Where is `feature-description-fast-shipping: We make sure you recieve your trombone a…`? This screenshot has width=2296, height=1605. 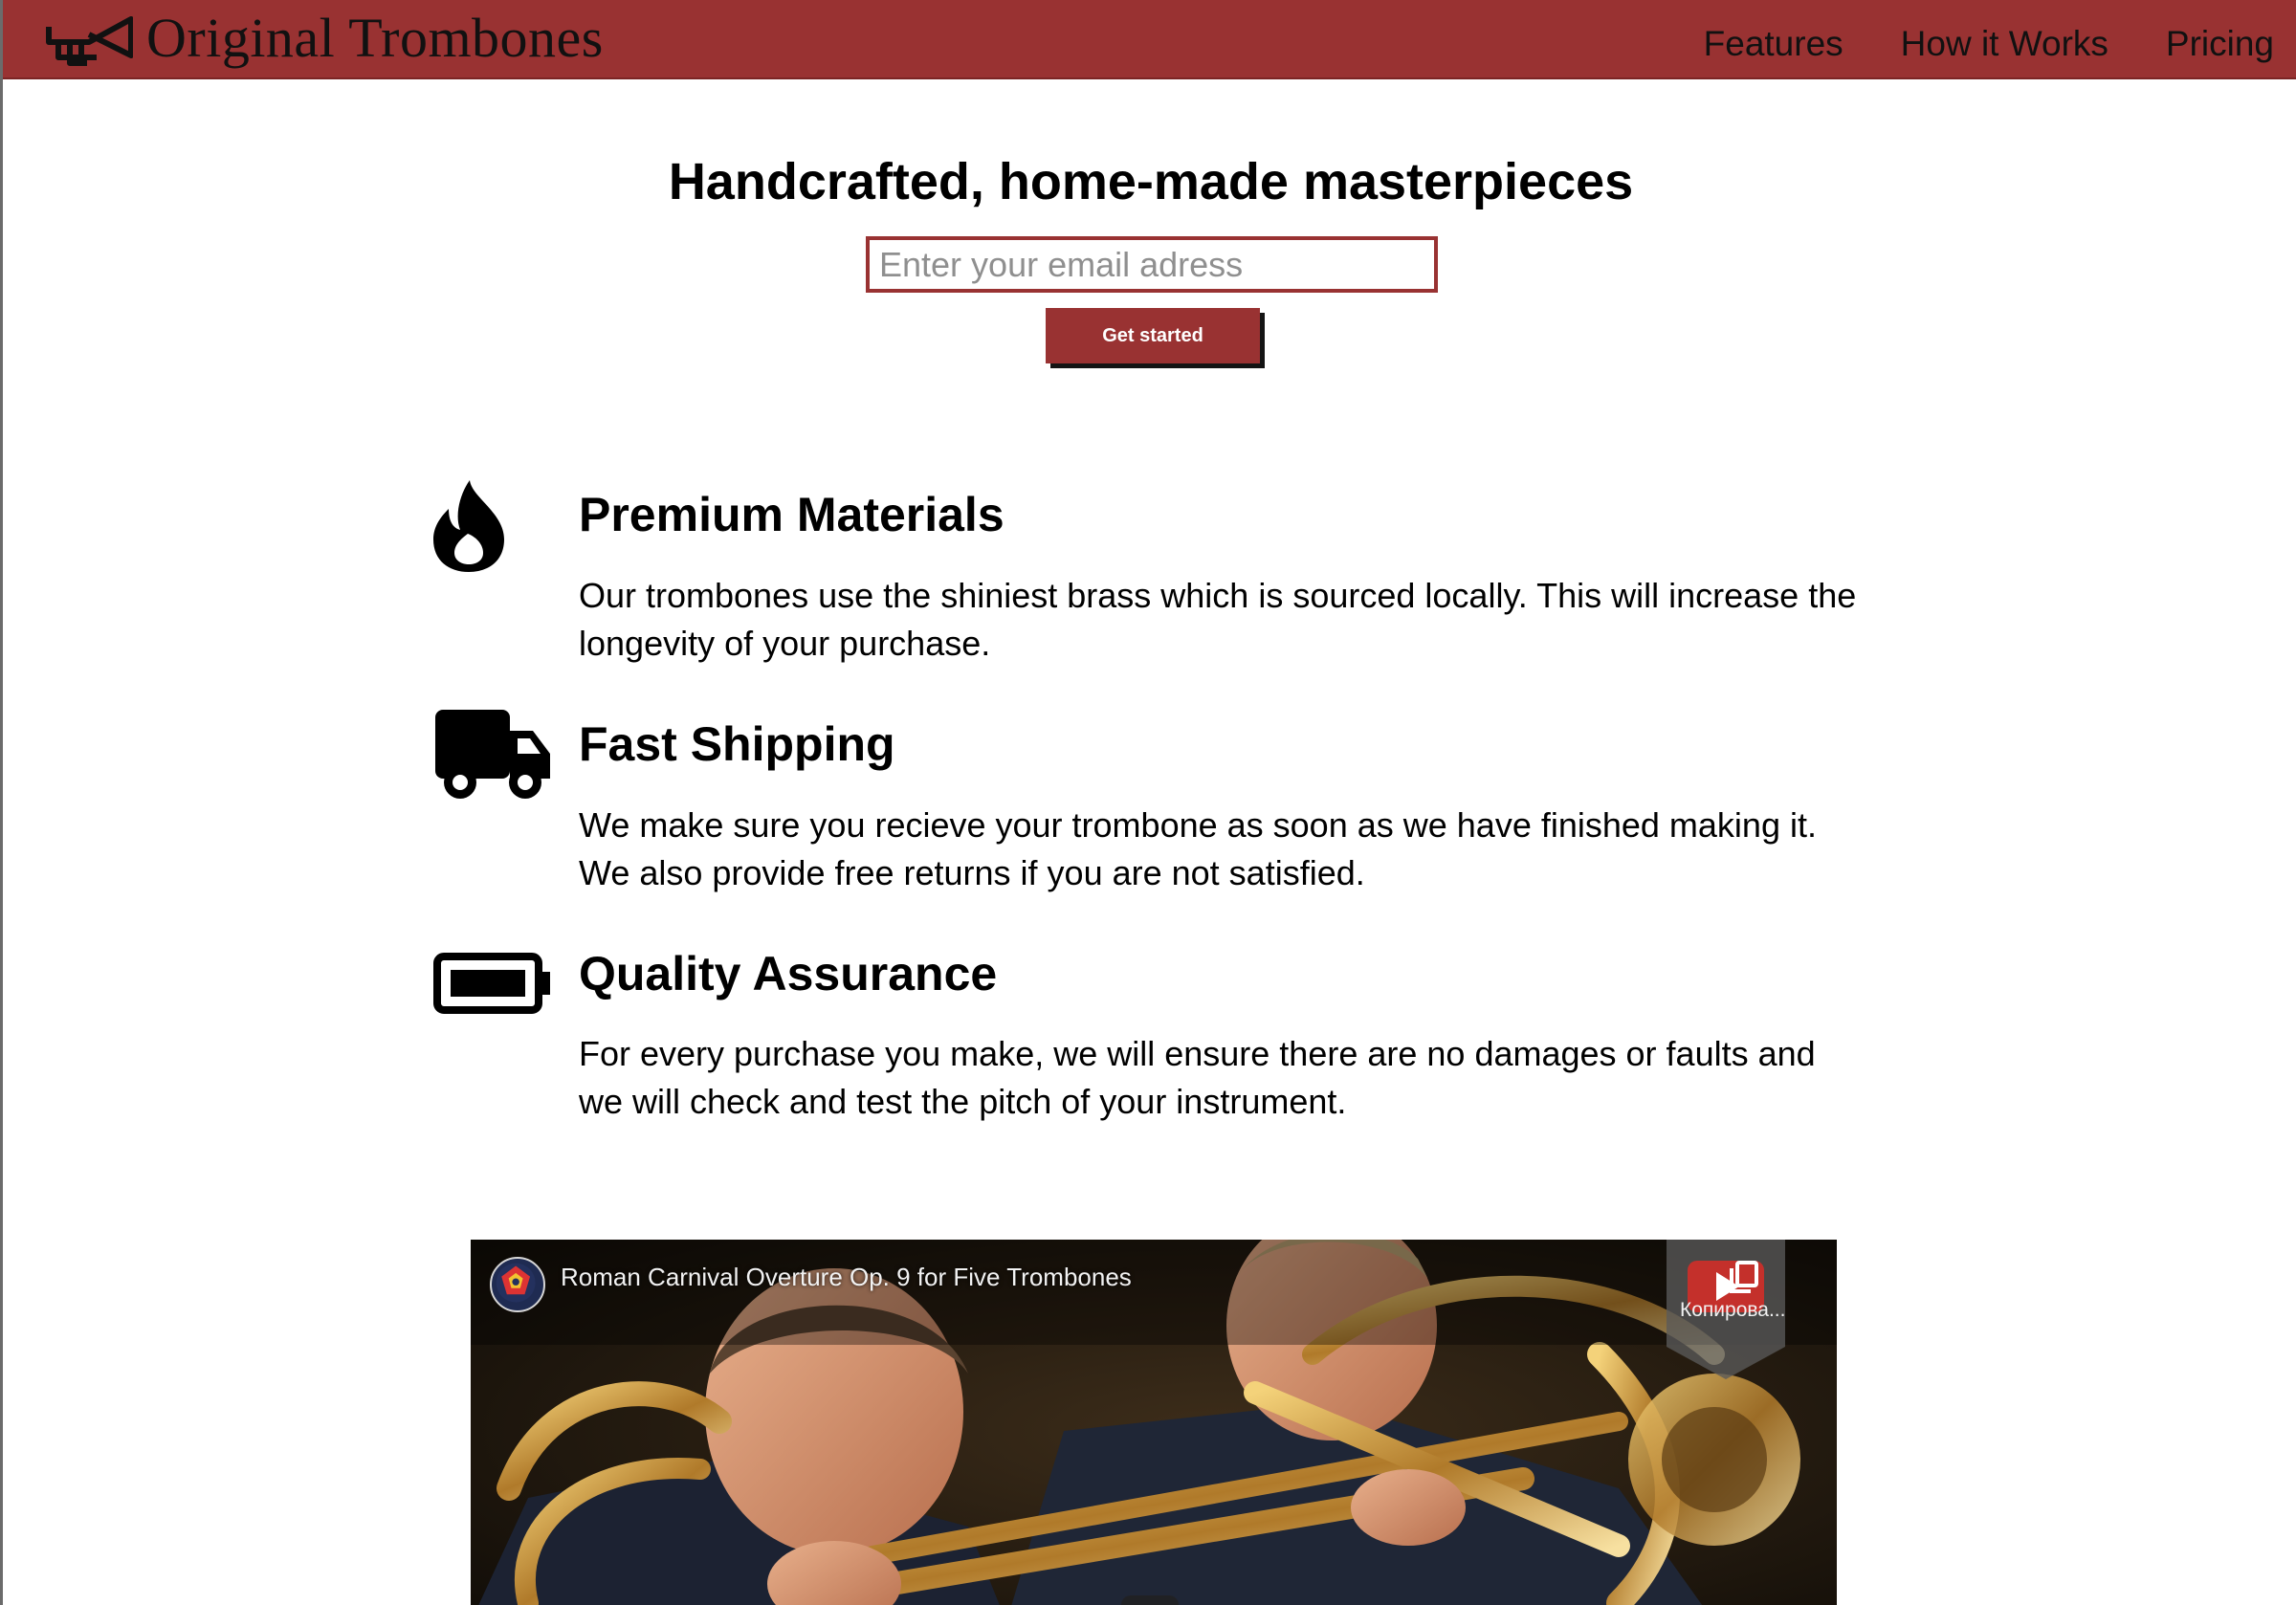
feature-description-fast-shipping: We make sure you recieve your trombone a… is located at coordinates (1198, 848).